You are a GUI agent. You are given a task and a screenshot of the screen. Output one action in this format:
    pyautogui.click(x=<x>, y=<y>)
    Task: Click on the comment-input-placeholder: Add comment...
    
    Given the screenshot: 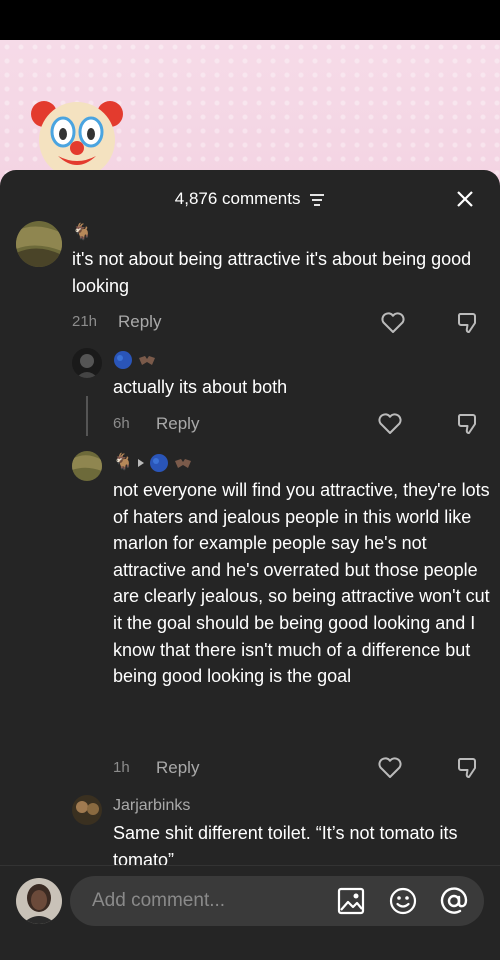 What is the action you would take?
    pyautogui.click(x=159, y=900)
    